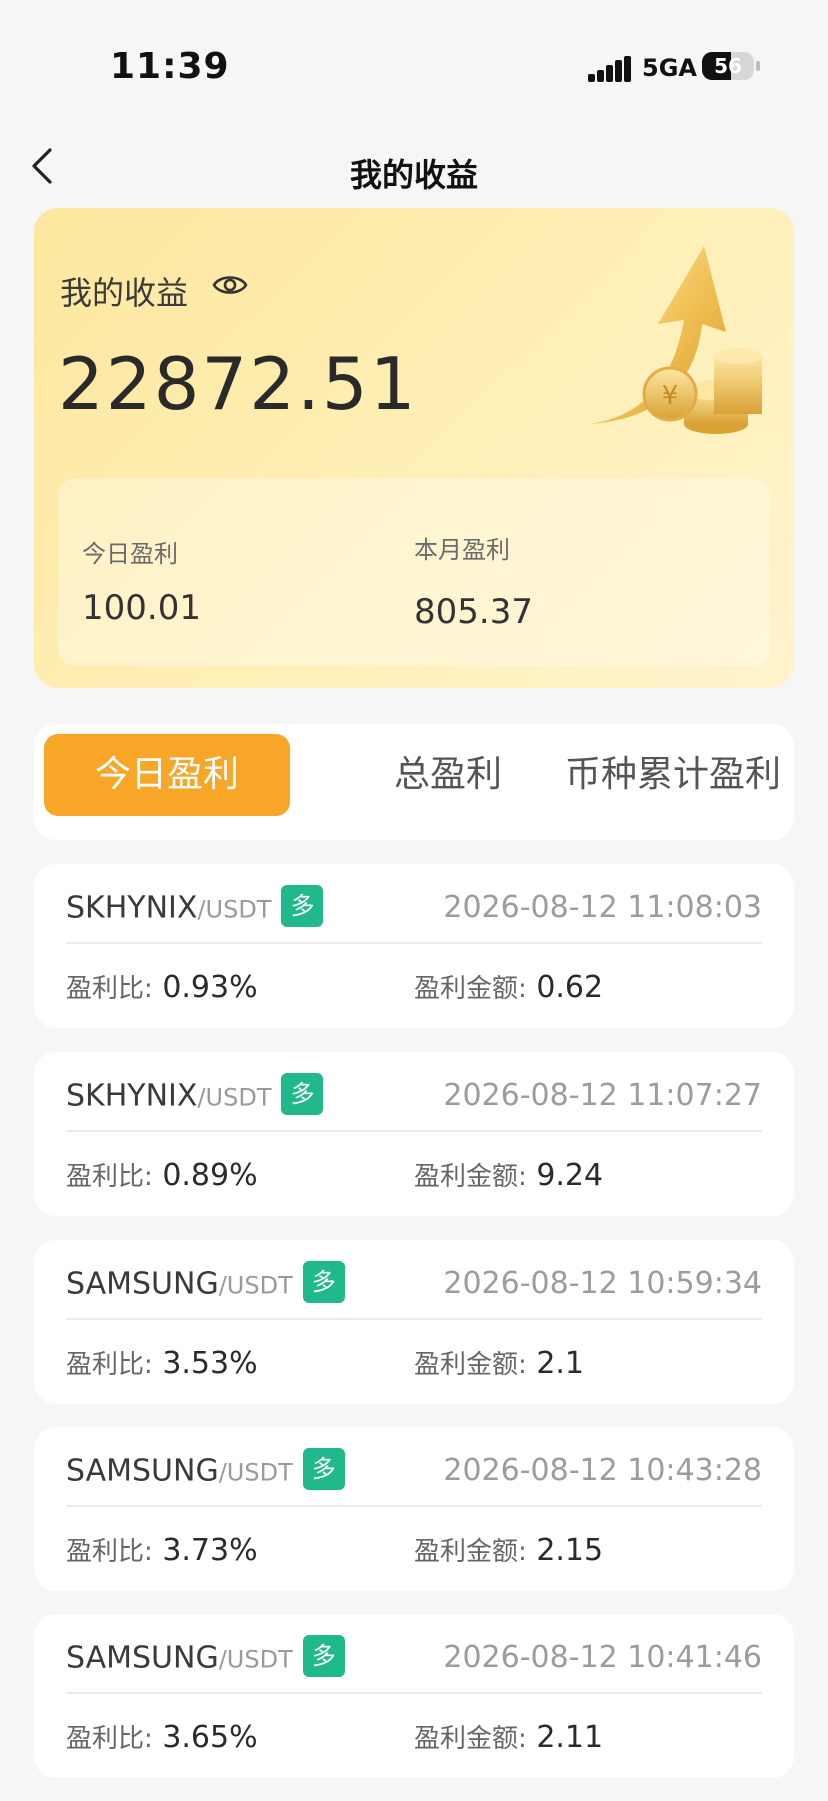  Describe the element at coordinates (570, 987) in the screenshot. I see `profit-amount-value: 0.62` at that location.